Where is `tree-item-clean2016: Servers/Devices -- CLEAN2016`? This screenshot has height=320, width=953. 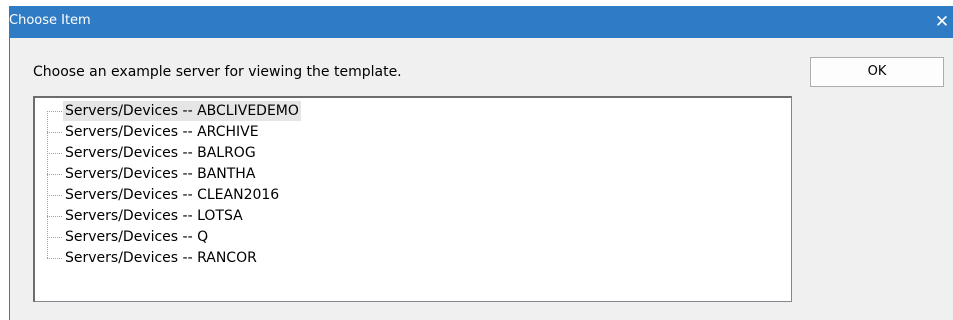
tree-item-clean2016: Servers/Devices -- CLEAN2016 is located at coordinates (172, 195).